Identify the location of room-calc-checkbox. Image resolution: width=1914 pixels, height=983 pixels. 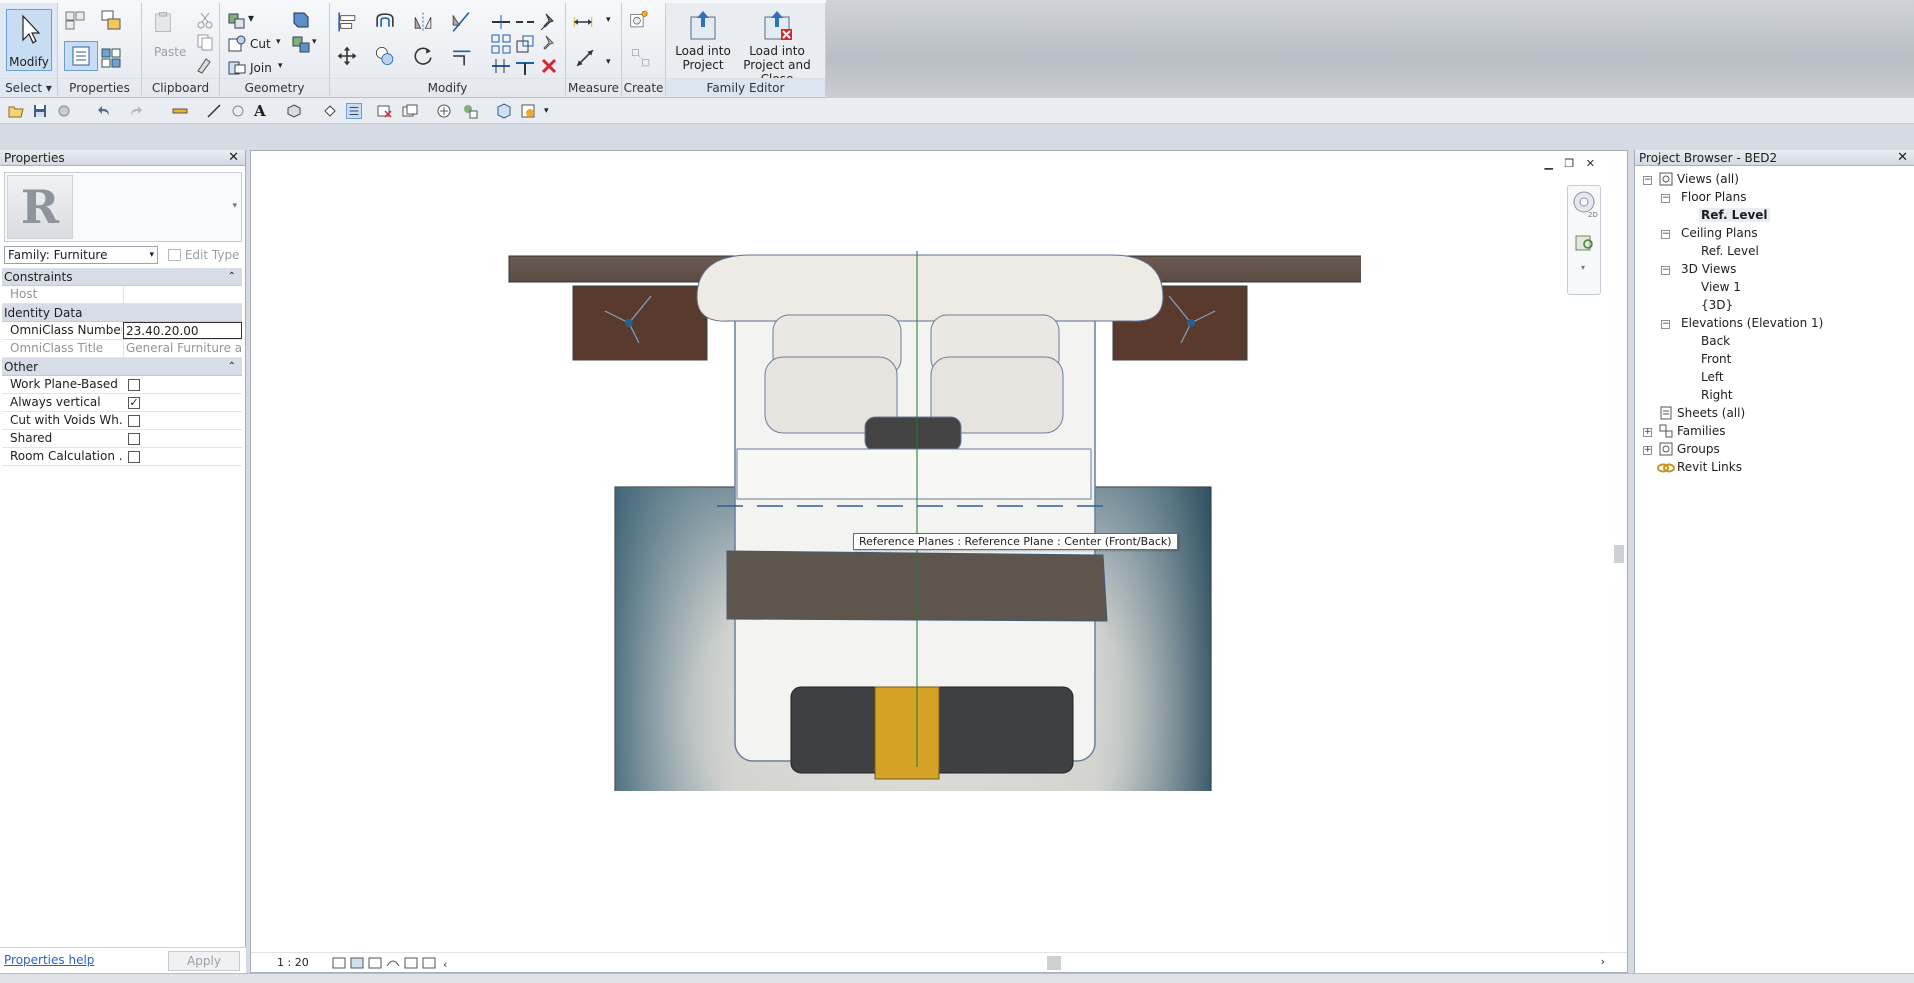
(134, 457).